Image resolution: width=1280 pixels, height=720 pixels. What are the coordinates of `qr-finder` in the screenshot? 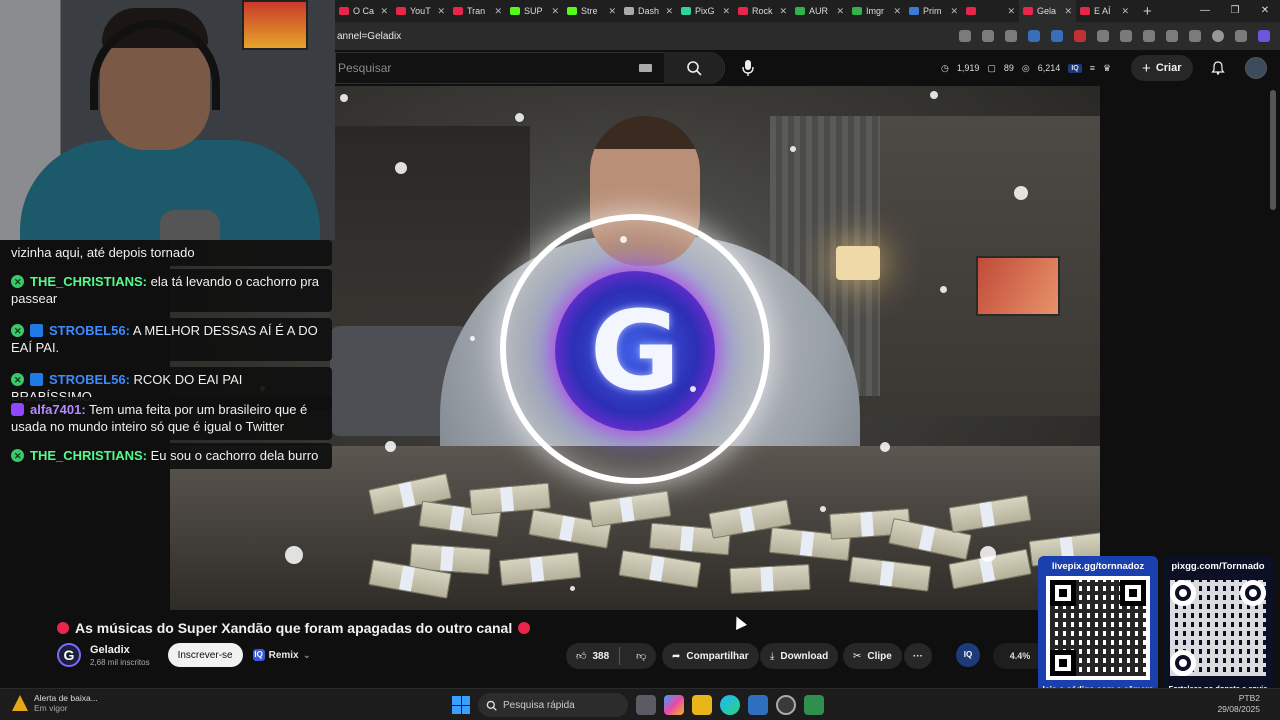 It's located at (1133, 593).